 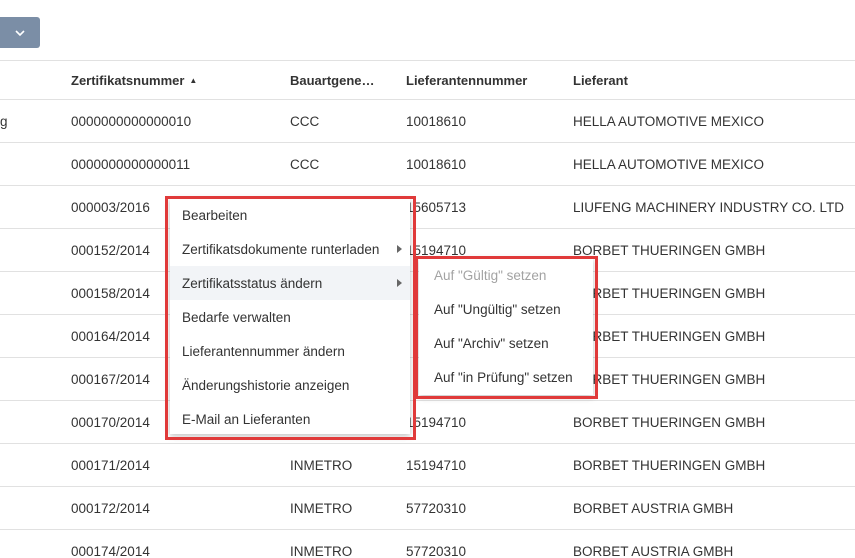 I want to click on submenu-item-in-pruefung: Auf "in Prüfung" setzen, so click(x=506, y=377).